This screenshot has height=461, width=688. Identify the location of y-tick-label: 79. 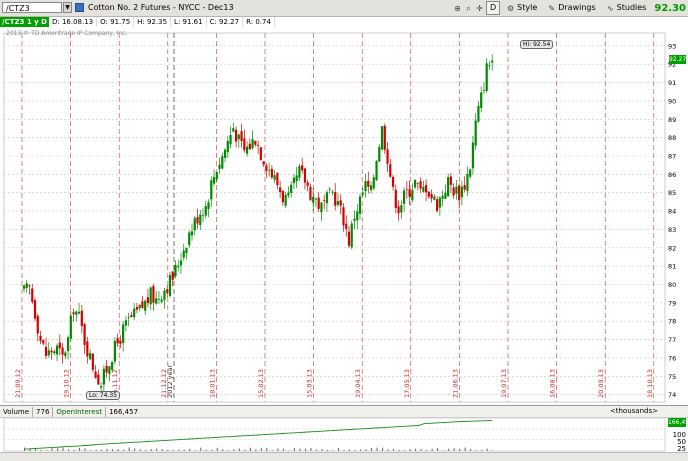
(672, 303).